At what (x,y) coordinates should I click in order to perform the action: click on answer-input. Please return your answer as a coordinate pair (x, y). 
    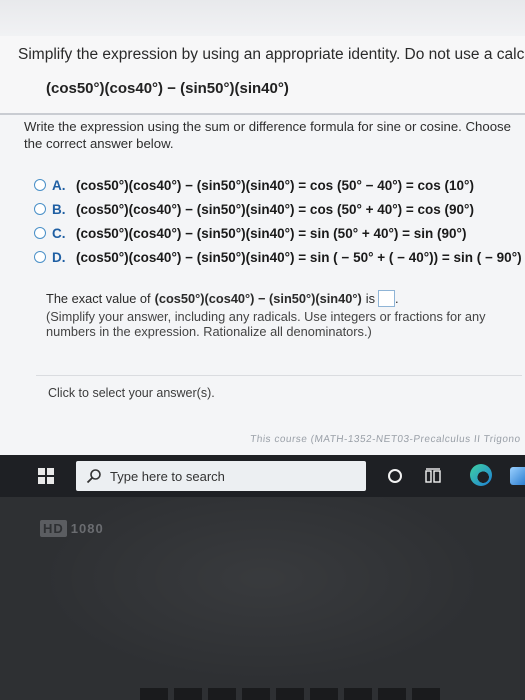
    Looking at the image, I should click on (386, 298).